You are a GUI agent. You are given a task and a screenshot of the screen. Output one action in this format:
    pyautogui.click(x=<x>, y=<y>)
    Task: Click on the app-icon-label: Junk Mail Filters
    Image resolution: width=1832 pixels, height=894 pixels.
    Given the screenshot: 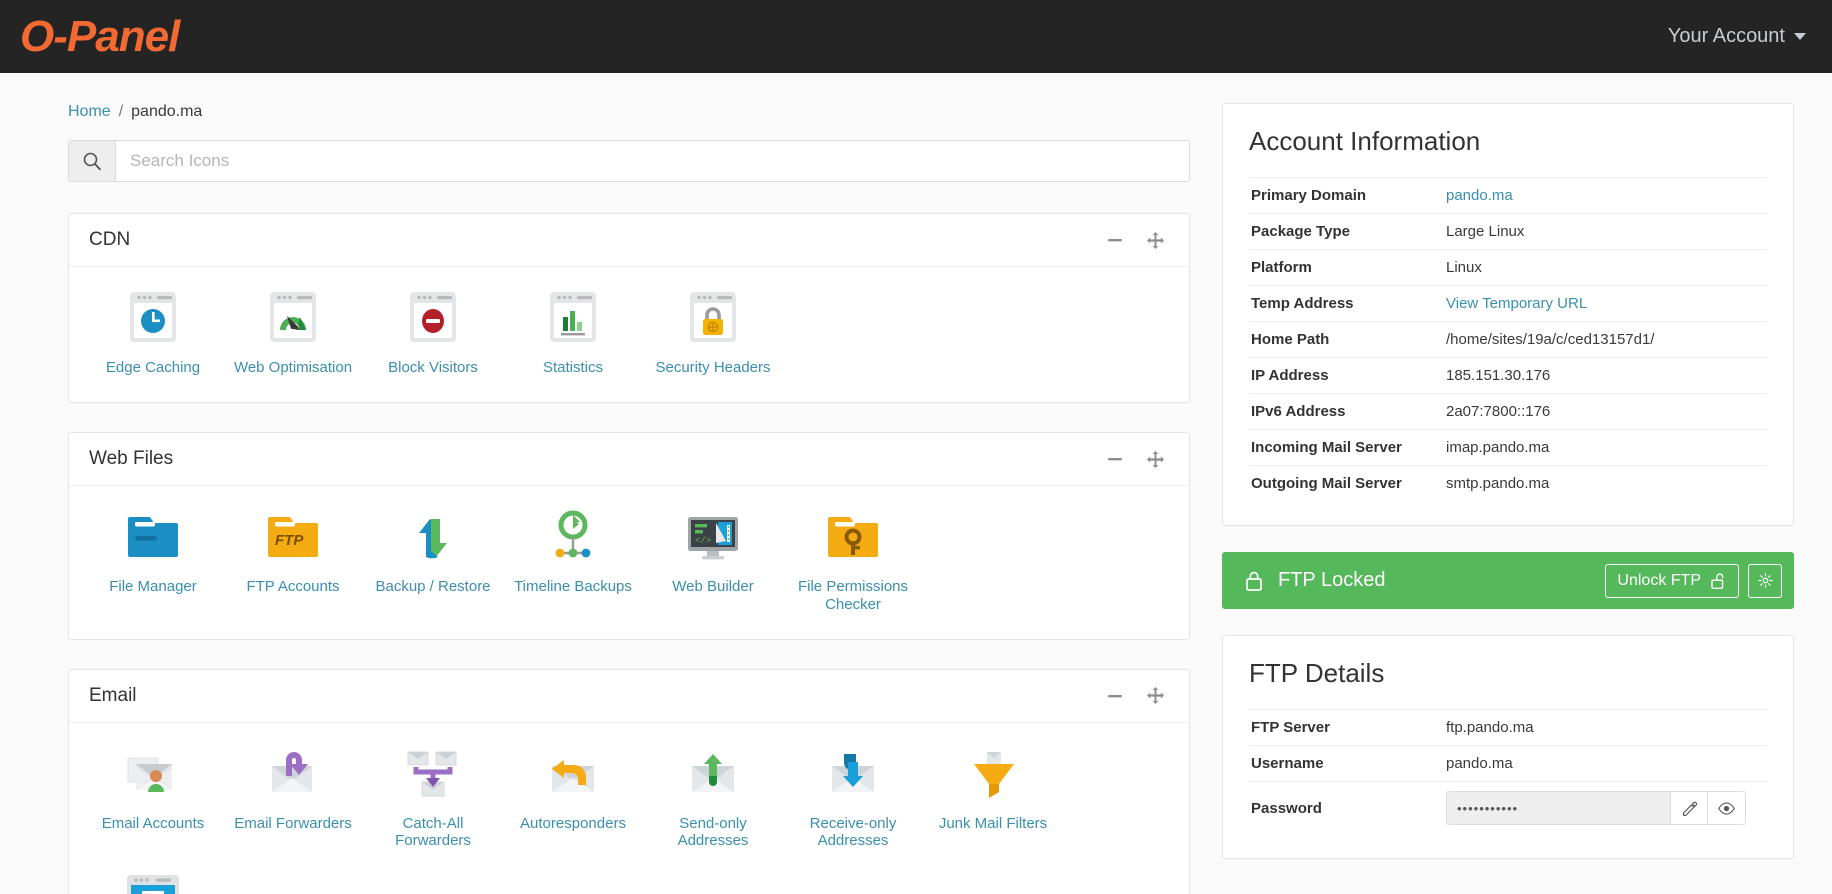 What is the action you would take?
    pyautogui.click(x=993, y=823)
    